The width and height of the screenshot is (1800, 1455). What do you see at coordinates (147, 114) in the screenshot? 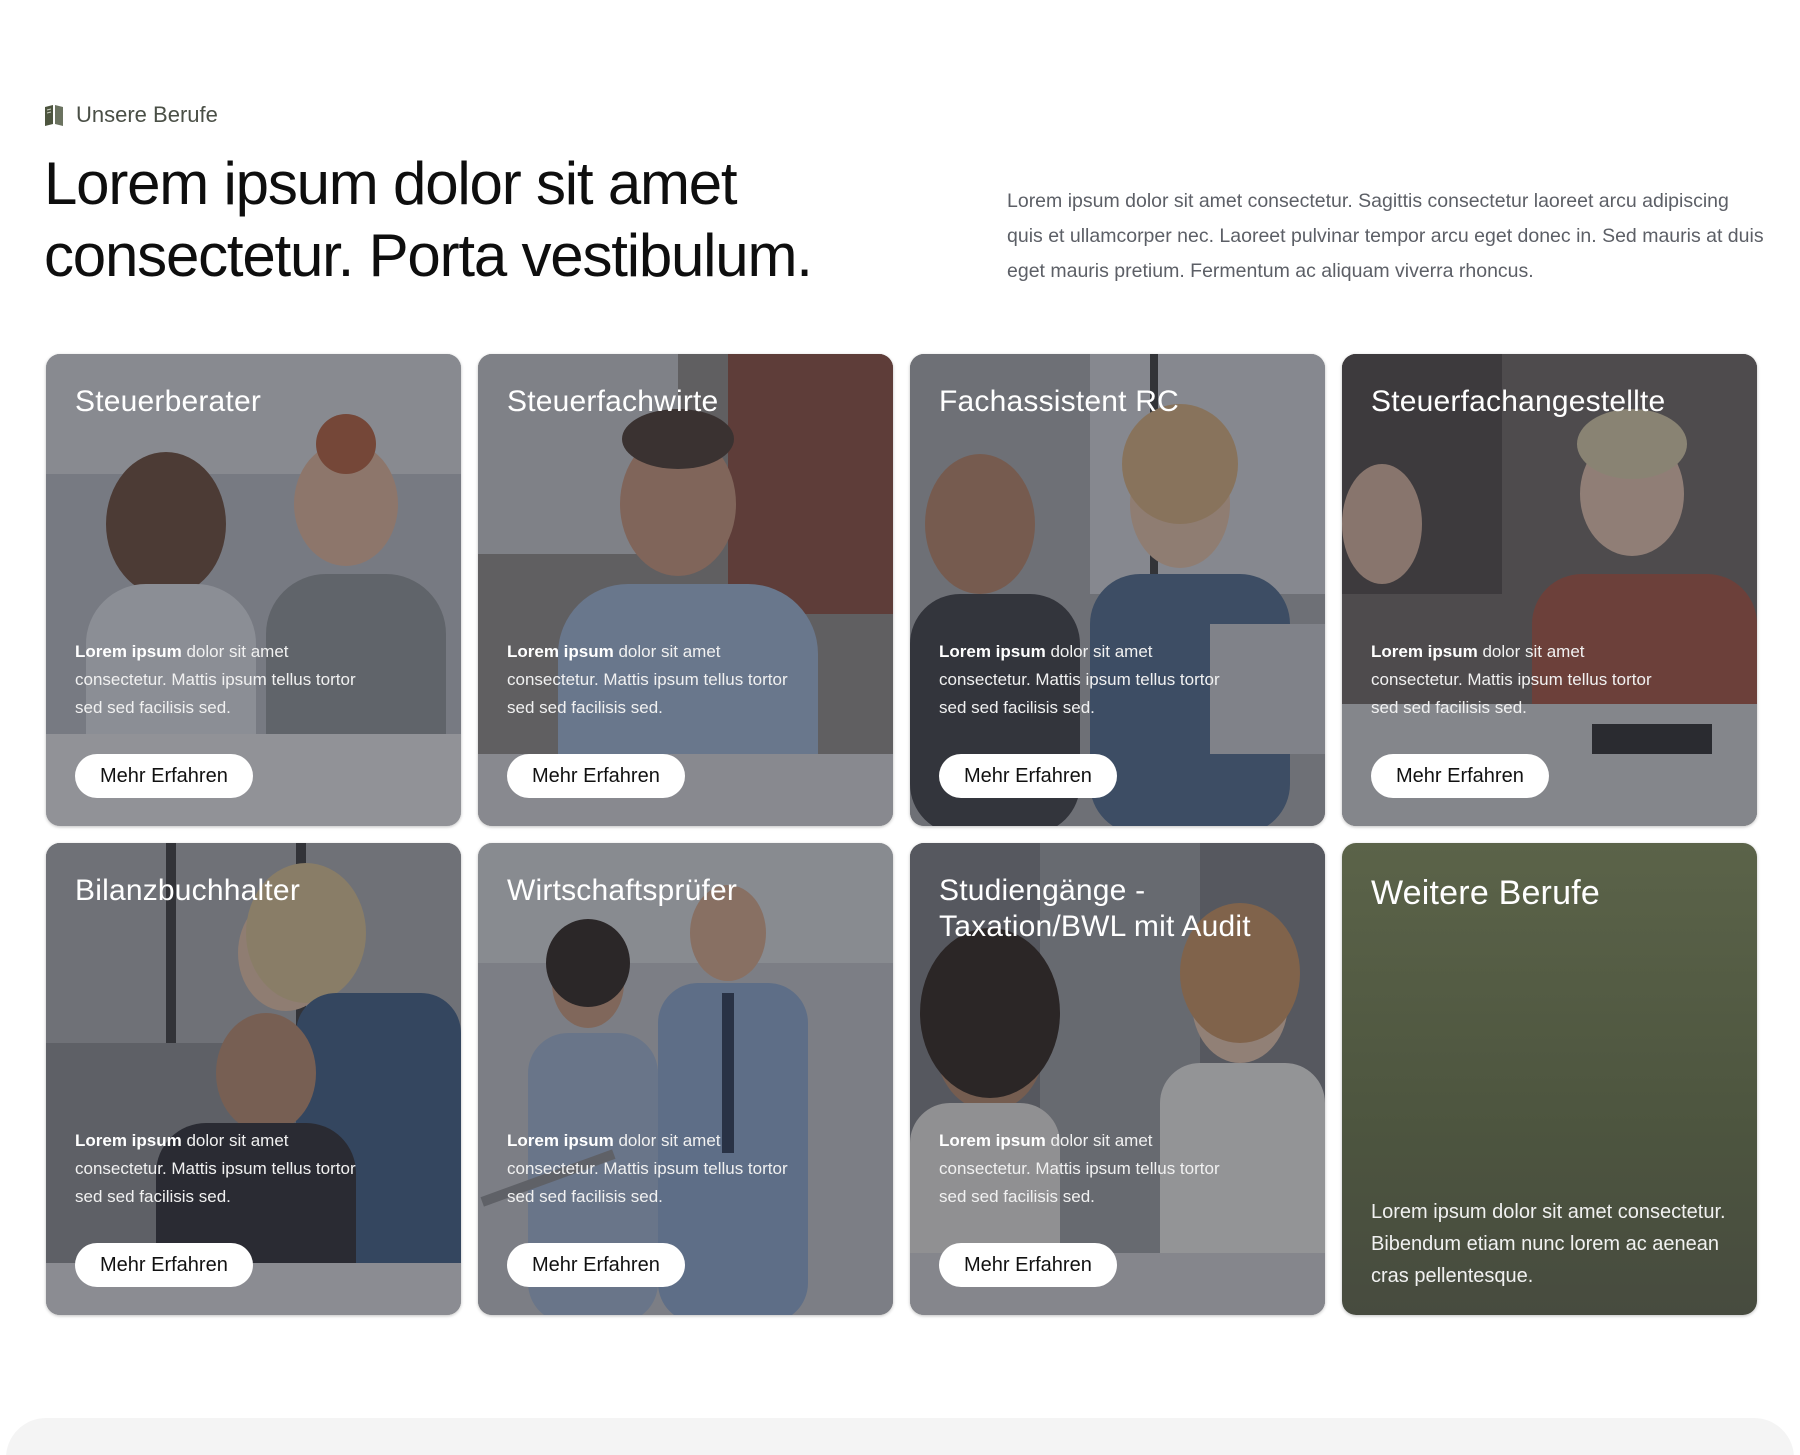
I see `eyebrow-label: Unsere Berufe` at bounding box center [147, 114].